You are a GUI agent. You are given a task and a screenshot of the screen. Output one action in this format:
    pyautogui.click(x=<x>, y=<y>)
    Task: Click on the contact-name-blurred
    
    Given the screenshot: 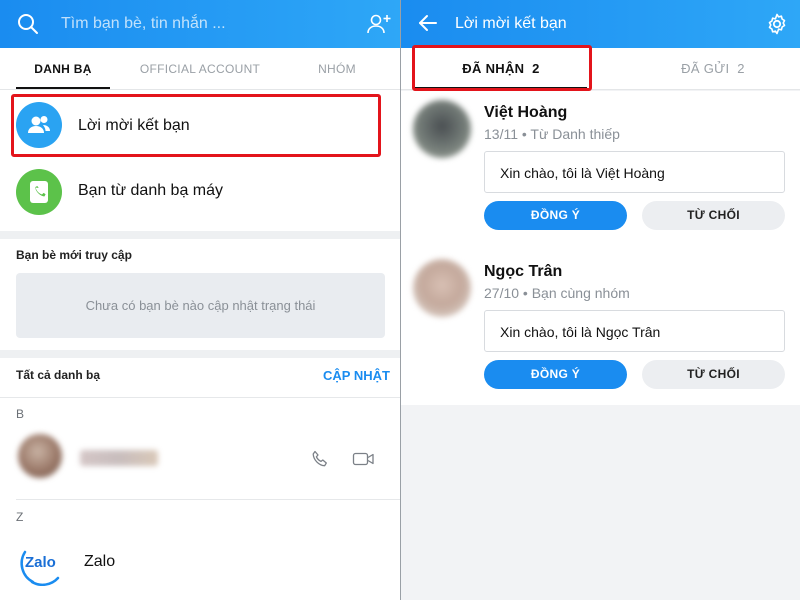 What is the action you would take?
    pyautogui.click(x=119, y=458)
    